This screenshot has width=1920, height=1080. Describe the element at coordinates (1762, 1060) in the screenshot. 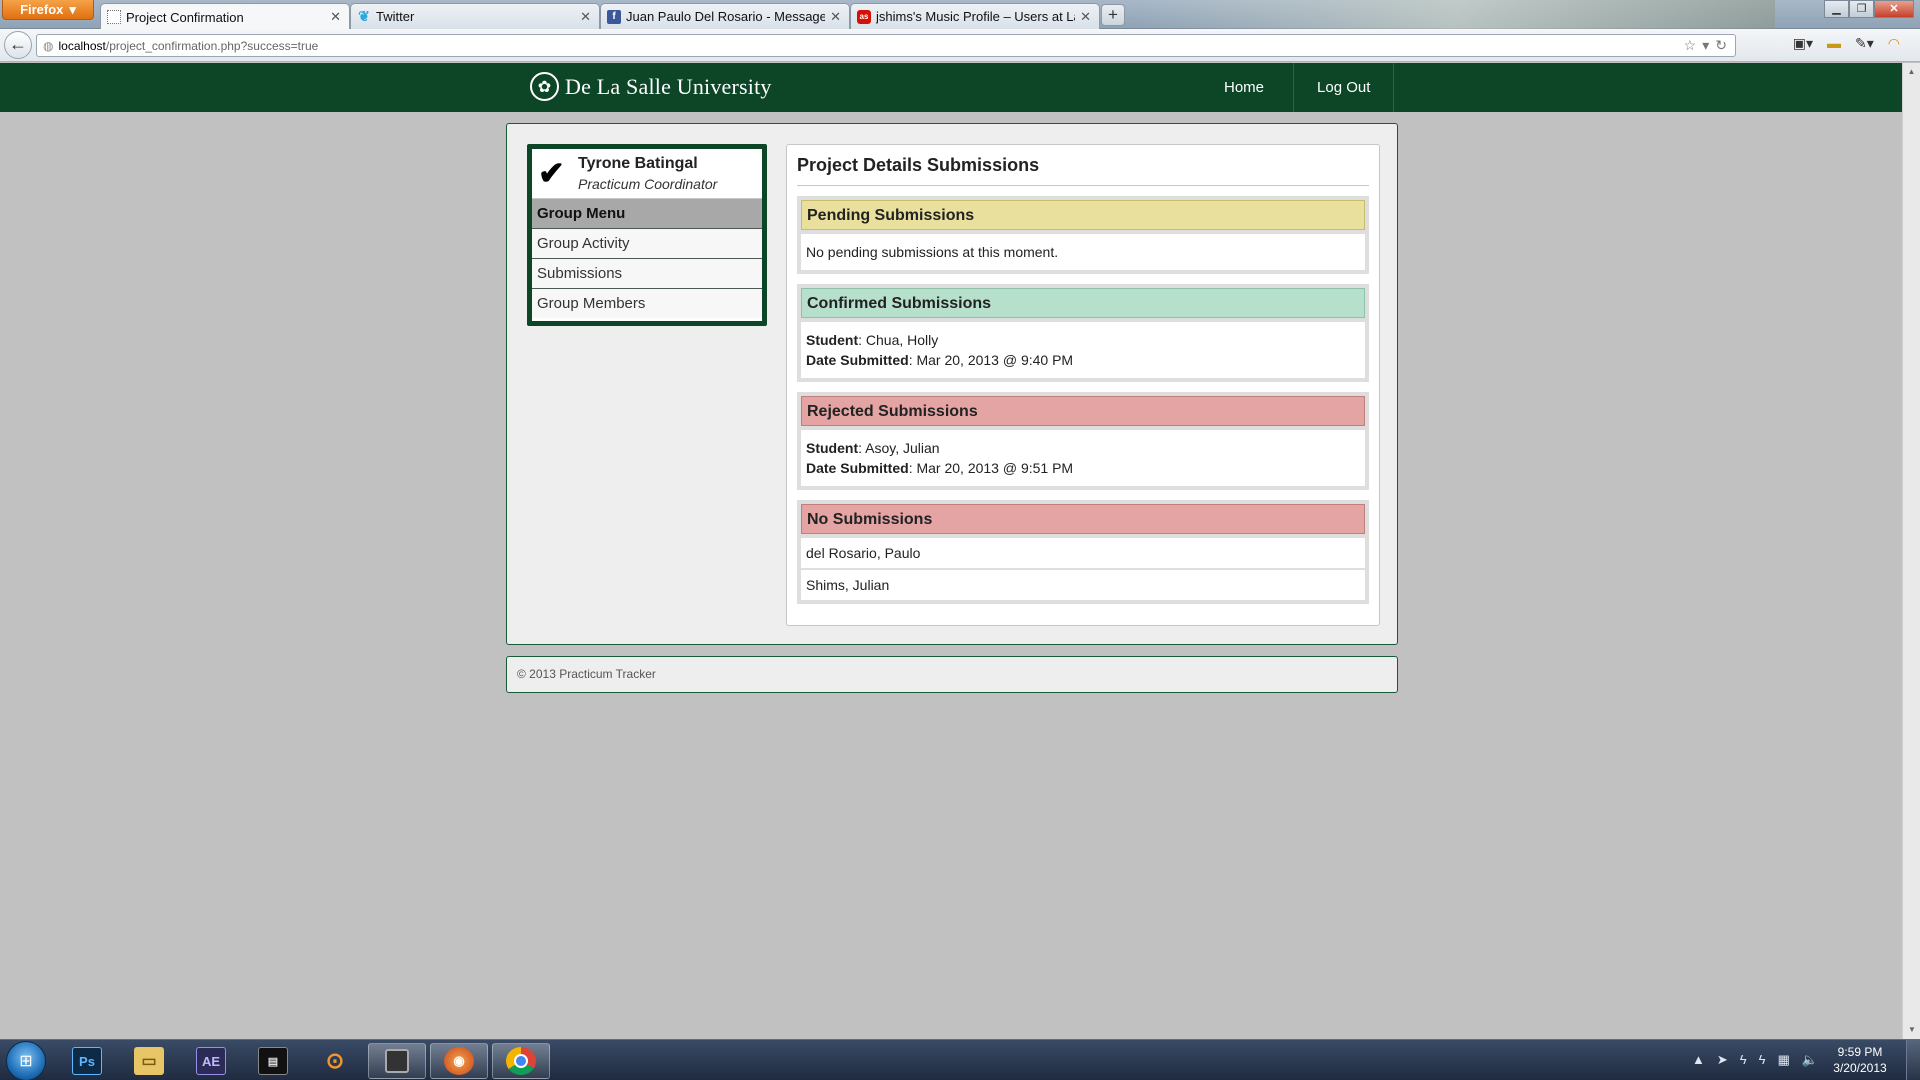

I see `tray-lightning-icon-2: ϟ` at that location.